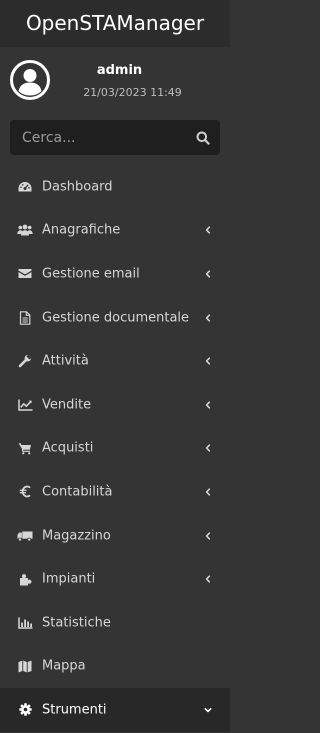 The image size is (320, 733). I want to click on sidebar-item-gestione-documentale: Gestione documentale, so click(115, 318).